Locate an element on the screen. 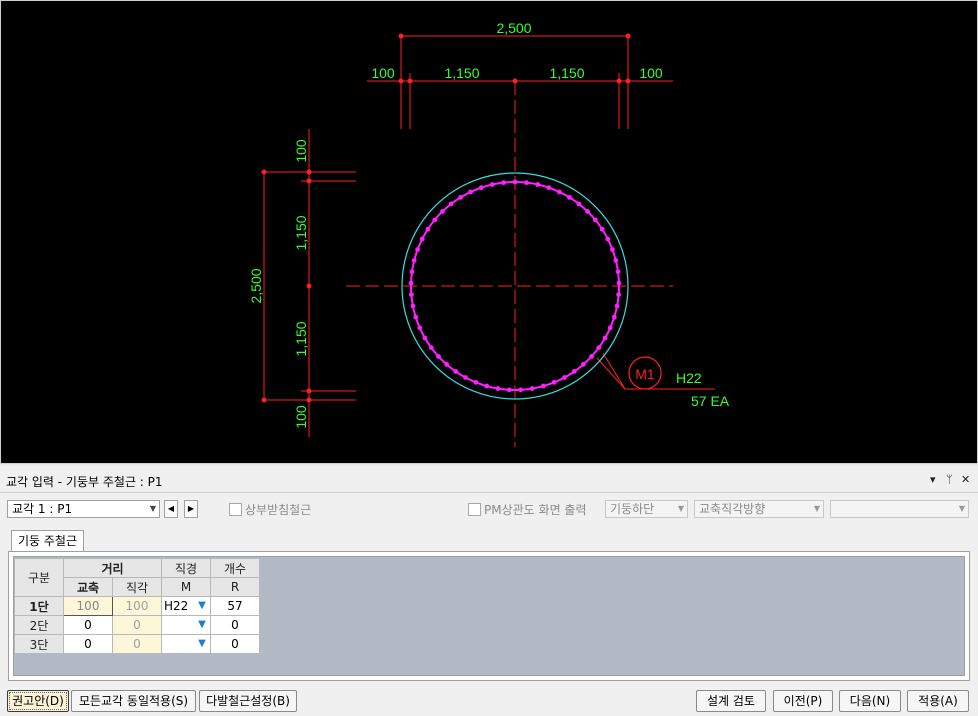 The height and width of the screenshot is (716, 978). panel-menu-icon: ▾ is located at coordinates (933, 479).